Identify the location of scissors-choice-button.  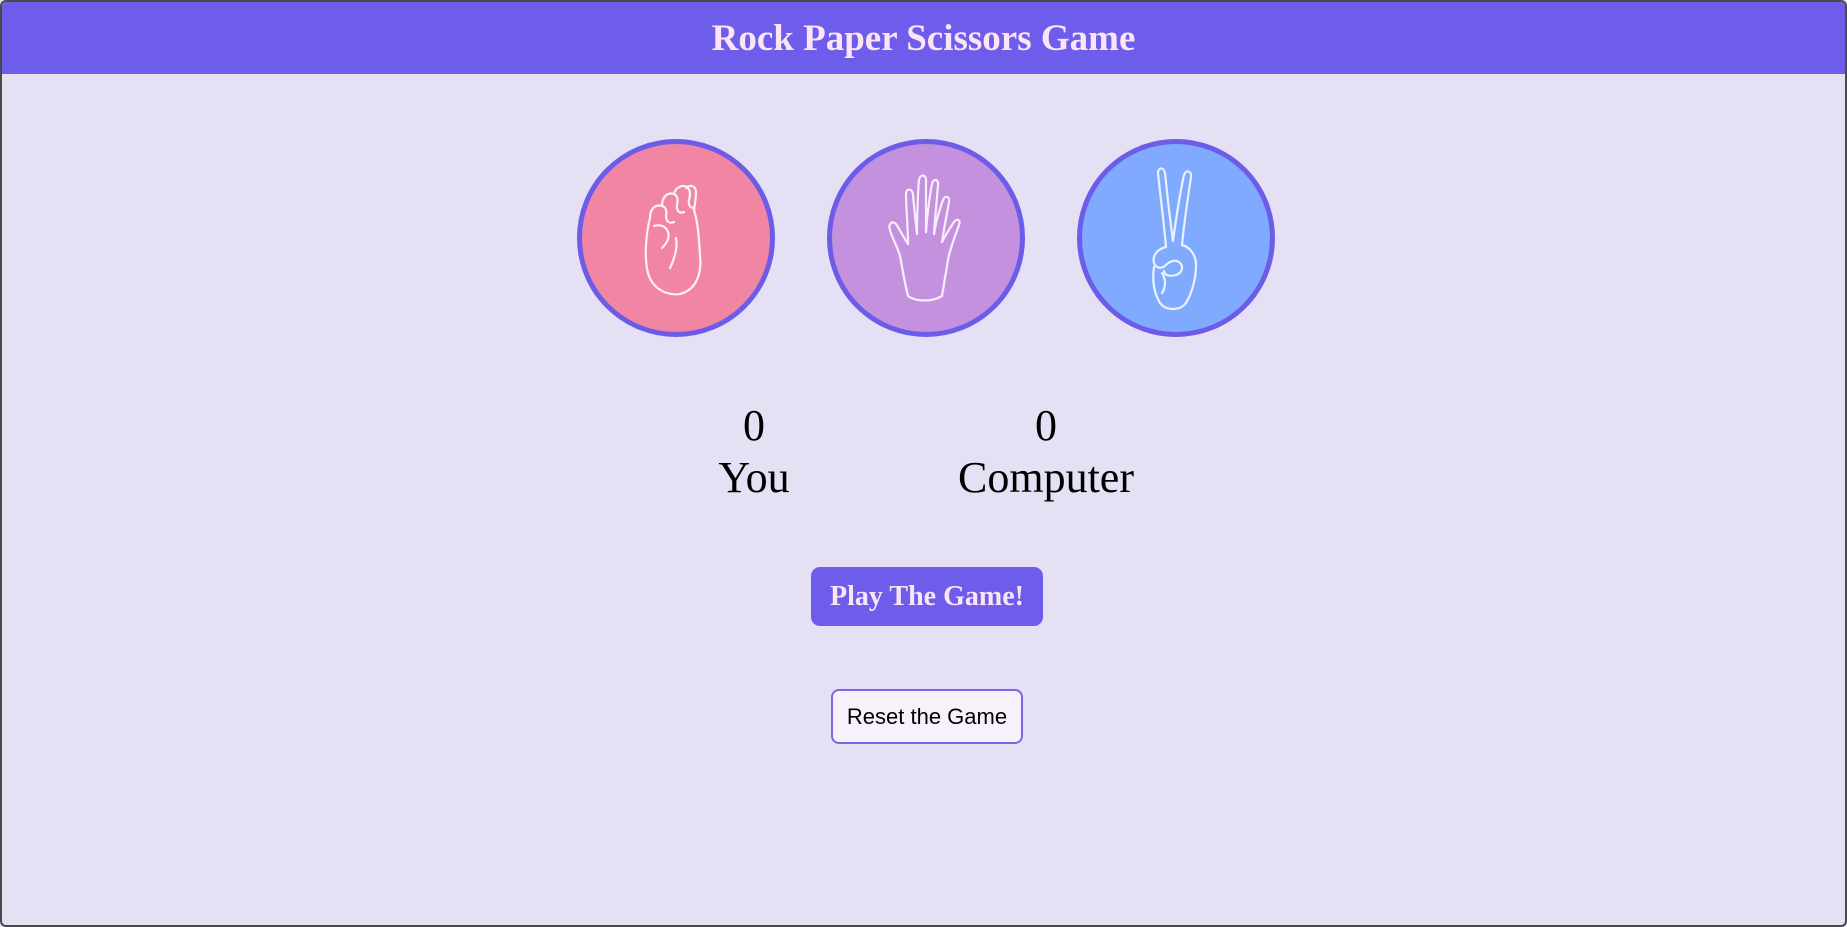
(1176, 238).